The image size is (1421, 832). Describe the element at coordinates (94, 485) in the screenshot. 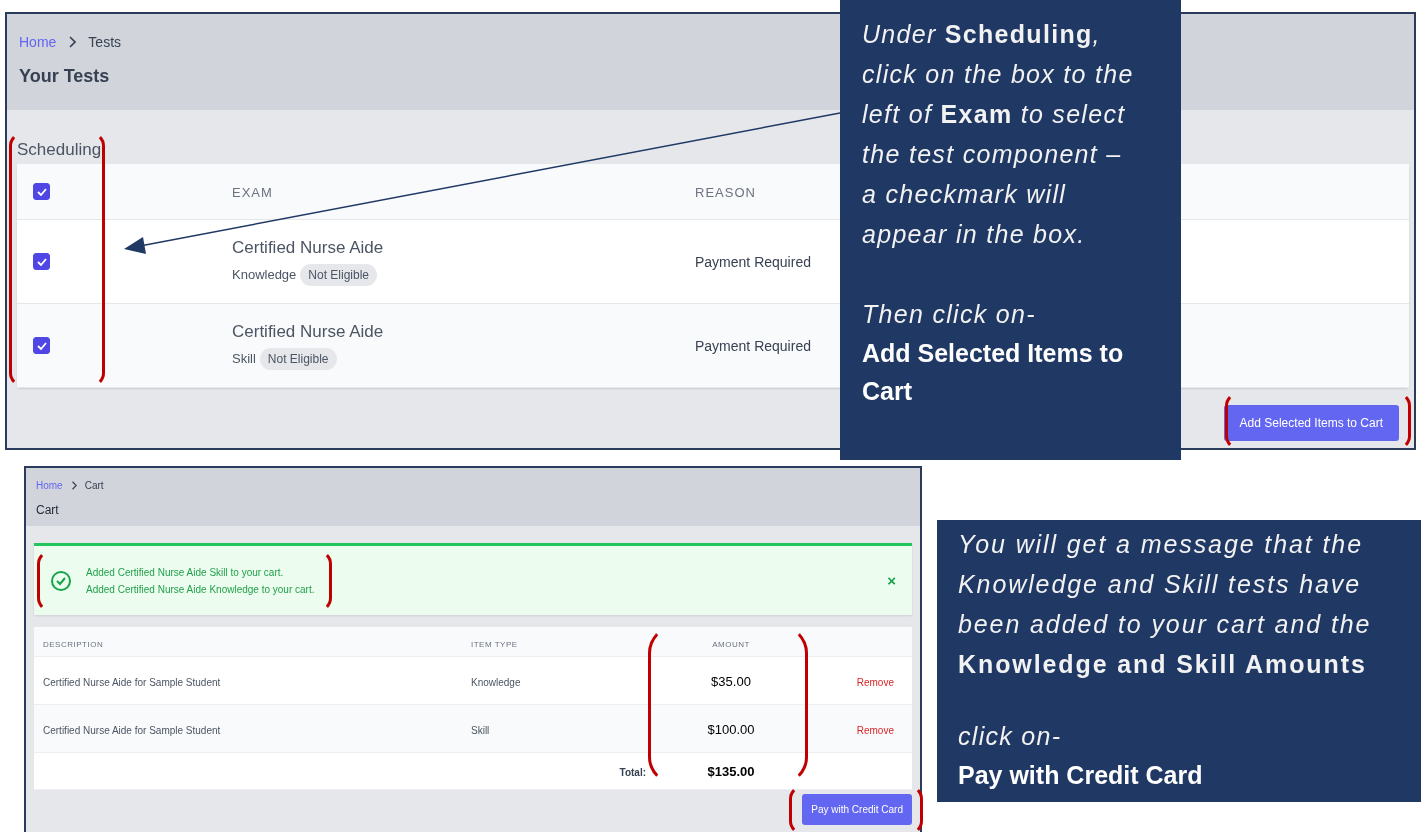

I see `breadcrumb-current: Cart` at that location.